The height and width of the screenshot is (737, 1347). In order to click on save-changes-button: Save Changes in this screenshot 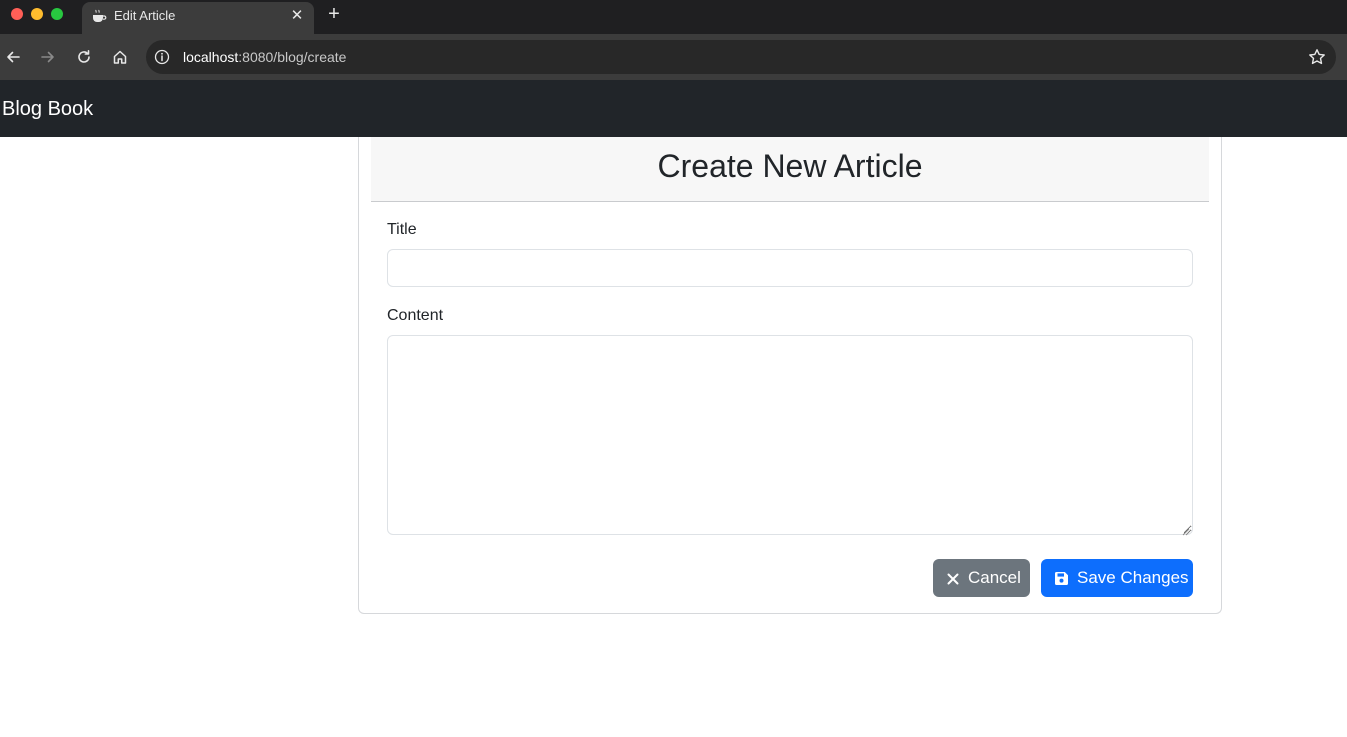, I will do `click(1117, 578)`.